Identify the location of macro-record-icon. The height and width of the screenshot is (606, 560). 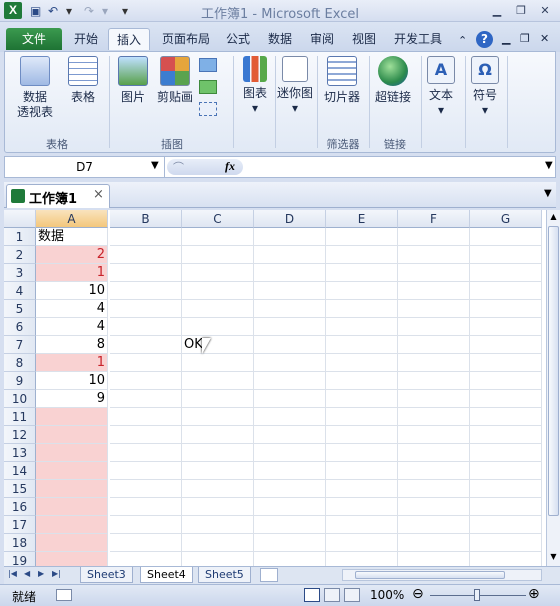
(64, 595).